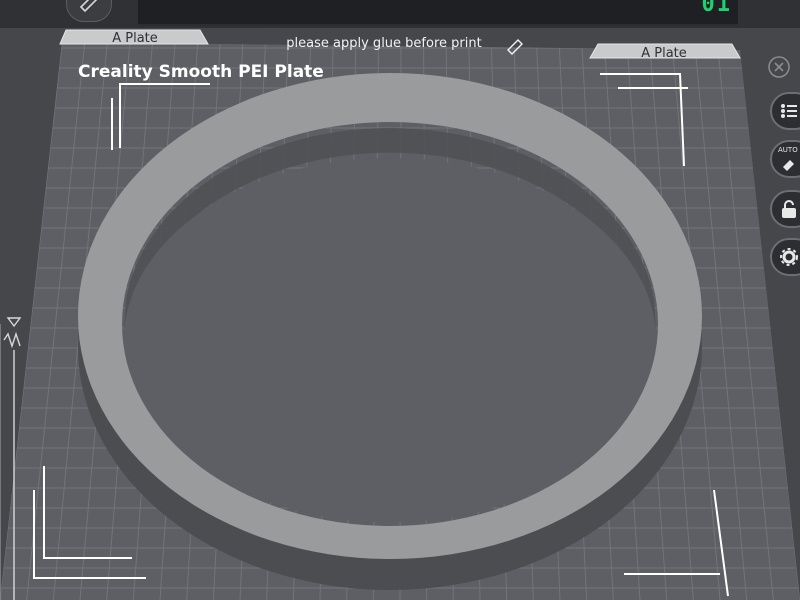  Describe the element at coordinates (789, 257) in the screenshot. I see `gear-icon` at that location.